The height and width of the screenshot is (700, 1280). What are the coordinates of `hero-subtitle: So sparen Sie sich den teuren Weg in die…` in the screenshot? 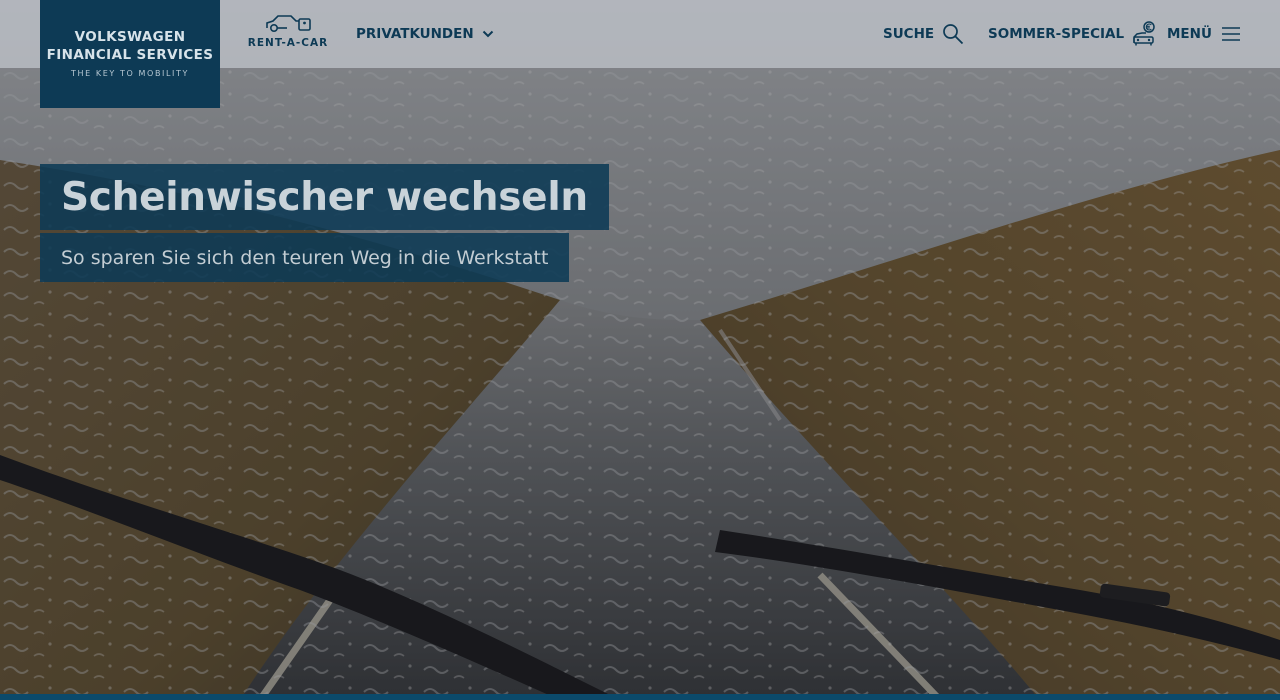 It's located at (305, 257).